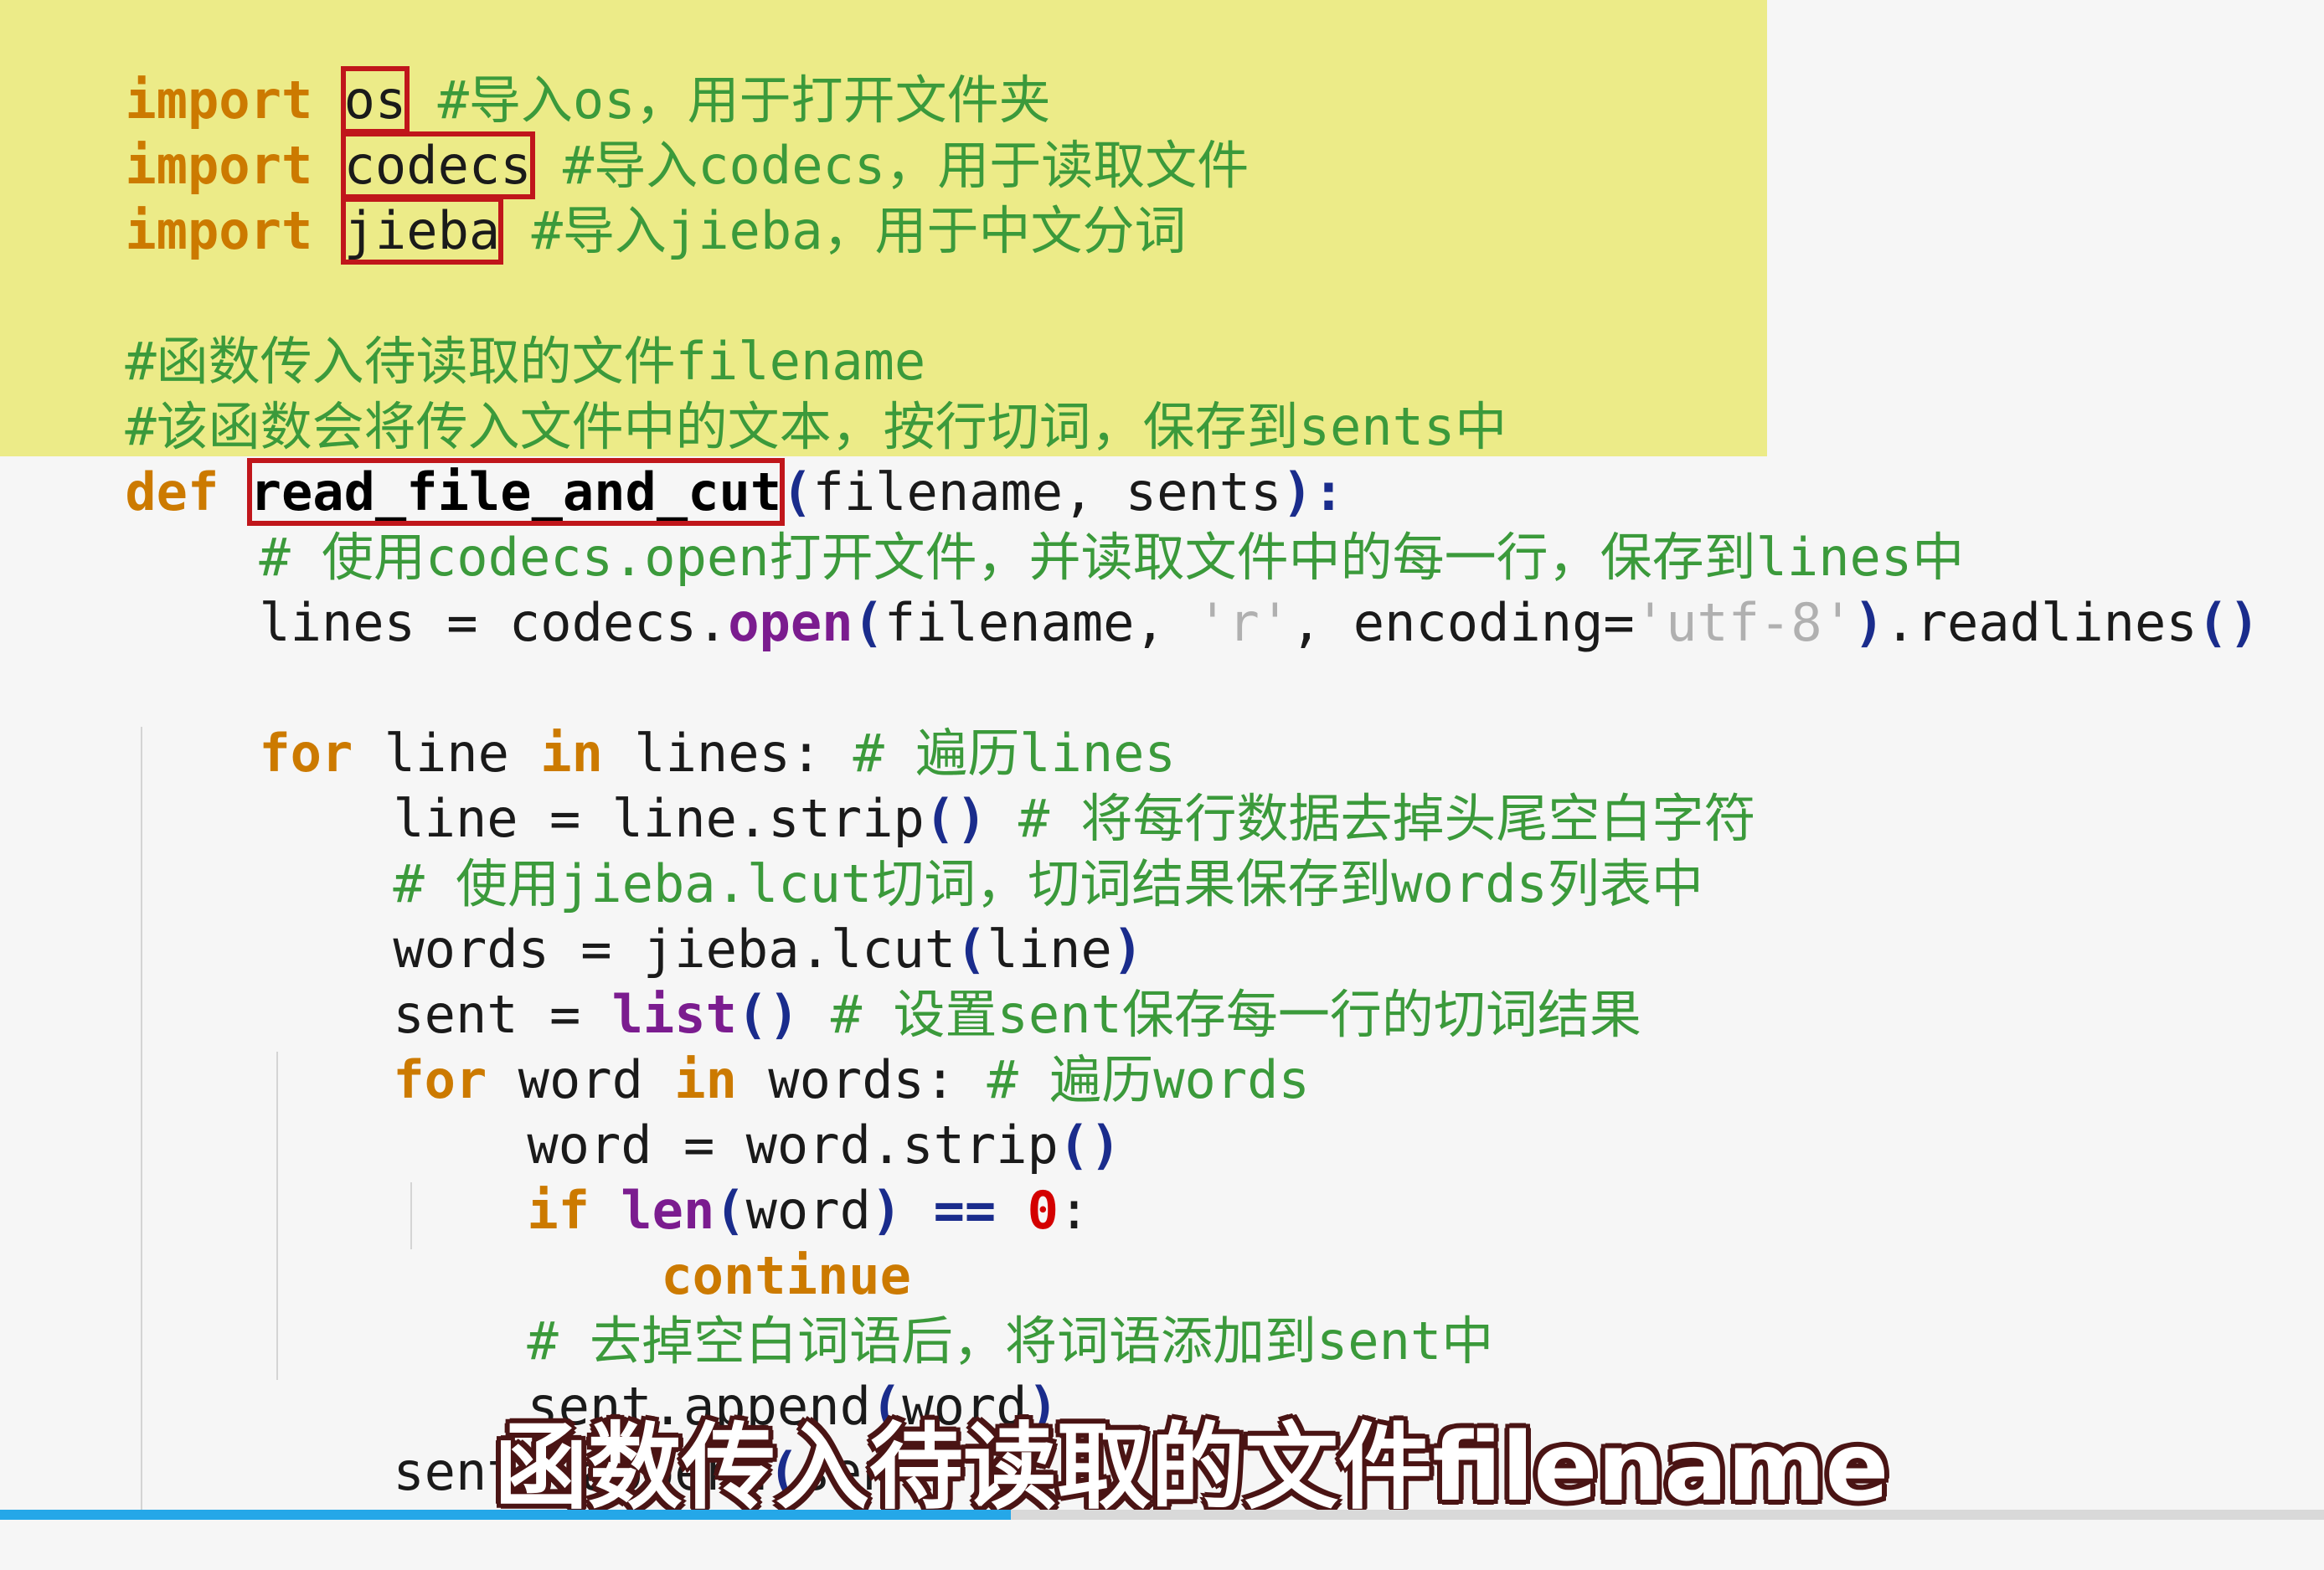 This screenshot has width=2324, height=1570. What do you see at coordinates (1463, 623) in the screenshot?
I see `code-text: , encoding=` at bounding box center [1463, 623].